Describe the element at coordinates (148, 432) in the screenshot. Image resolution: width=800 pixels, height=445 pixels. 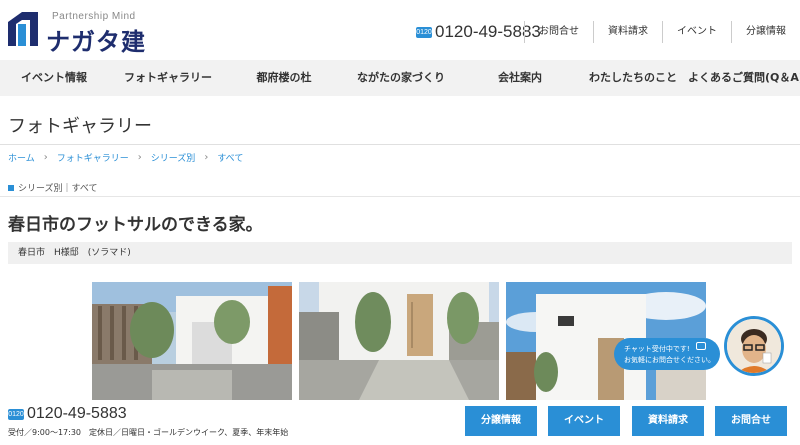
I see `business-hours: 受付／9:00〜17:30 定休日／日曜日・ゴールデンウイーク、夏季、年末年始` at that location.